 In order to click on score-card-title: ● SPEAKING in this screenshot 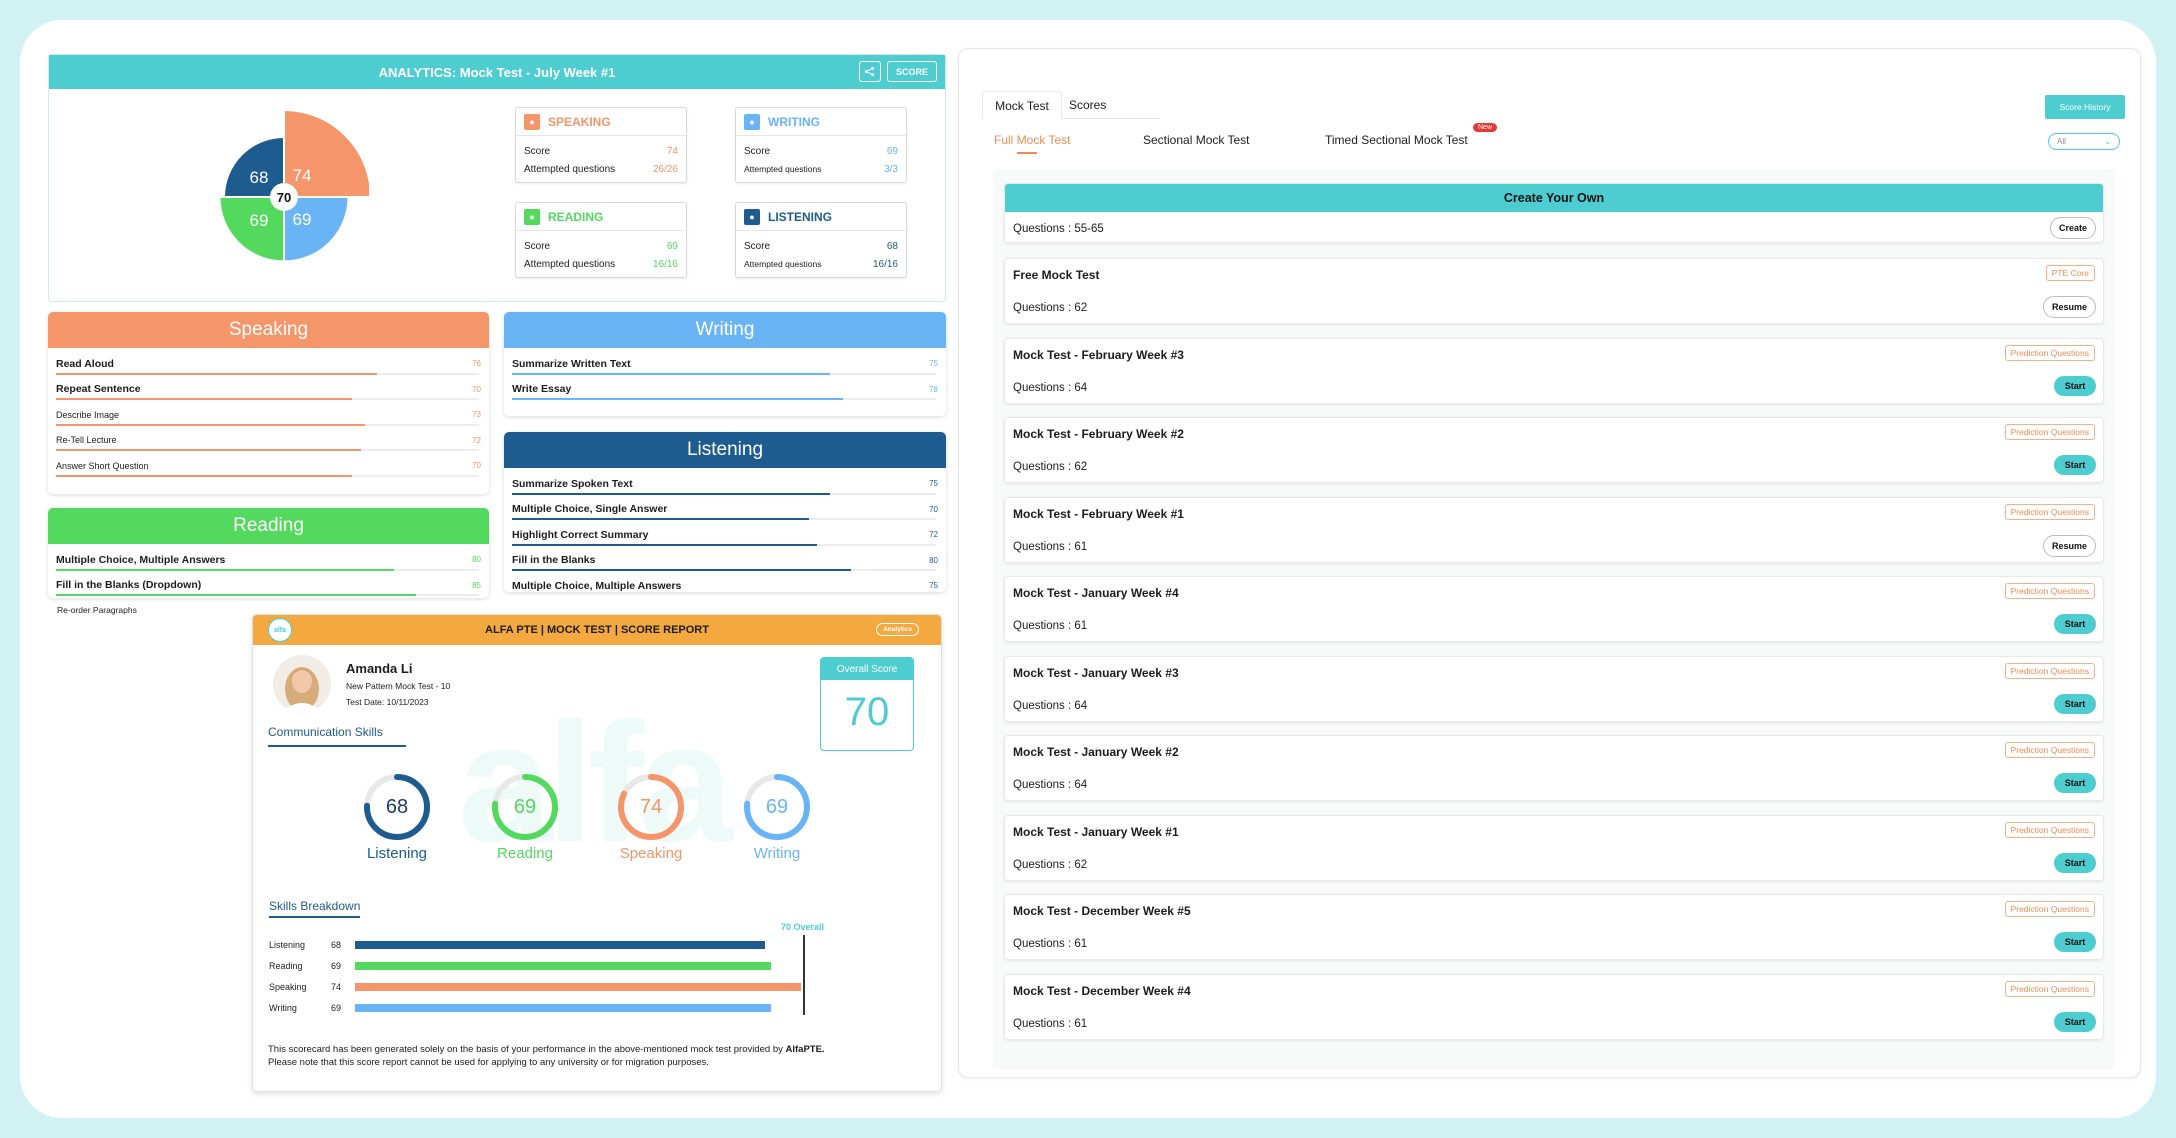, I will do `click(601, 122)`.